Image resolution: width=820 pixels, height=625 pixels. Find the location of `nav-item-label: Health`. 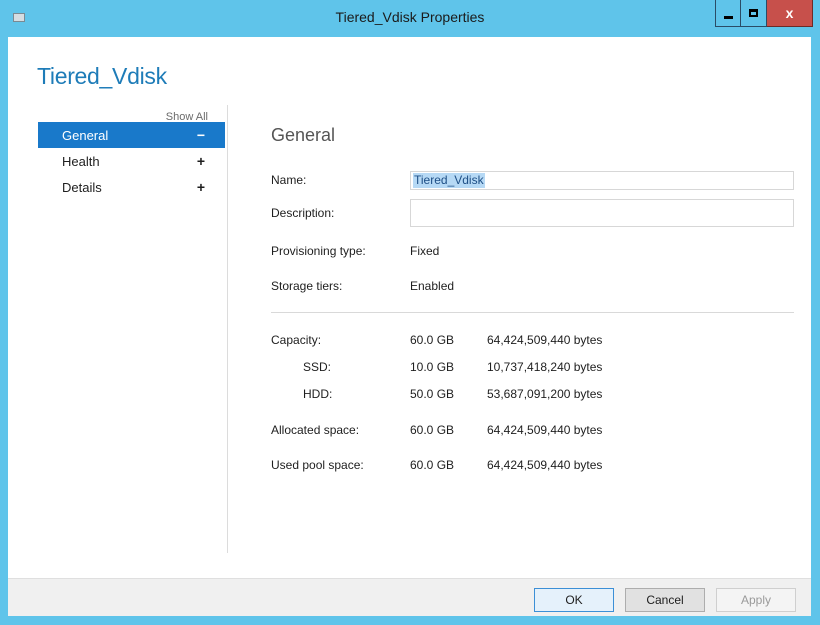

nav-item-label: Health is located at coordinates (81, 161).